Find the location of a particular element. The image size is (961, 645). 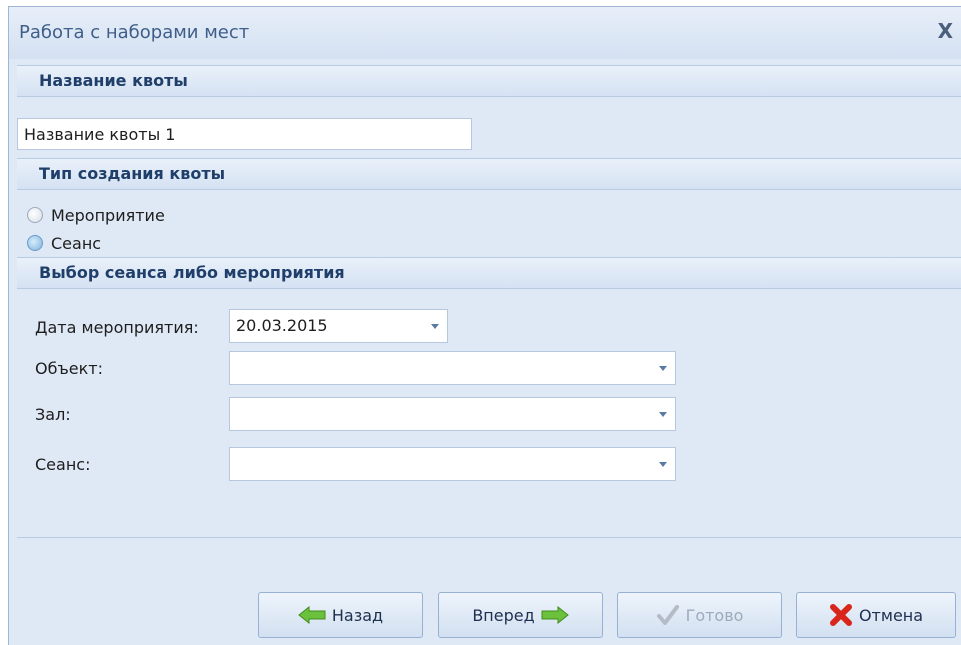

next-button-label: Вперед is located at coordinates (503, 615).